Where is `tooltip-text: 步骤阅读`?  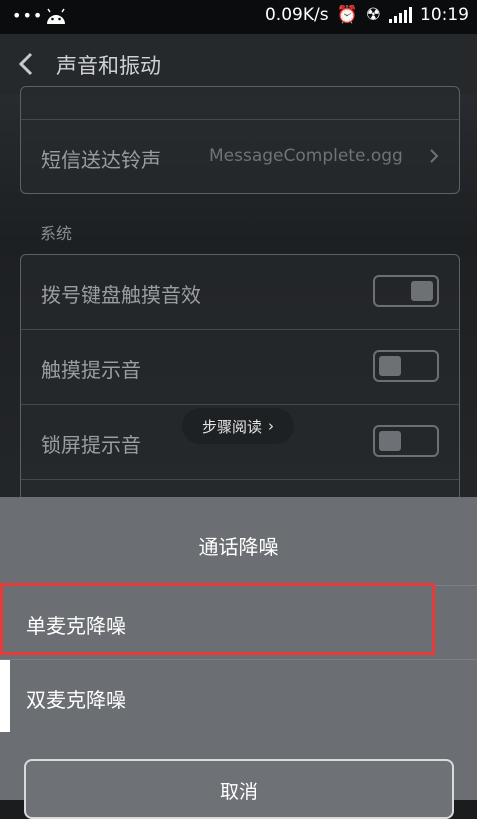
tooltip-text: 步骤阅读 is located at coordinates (231, 426).